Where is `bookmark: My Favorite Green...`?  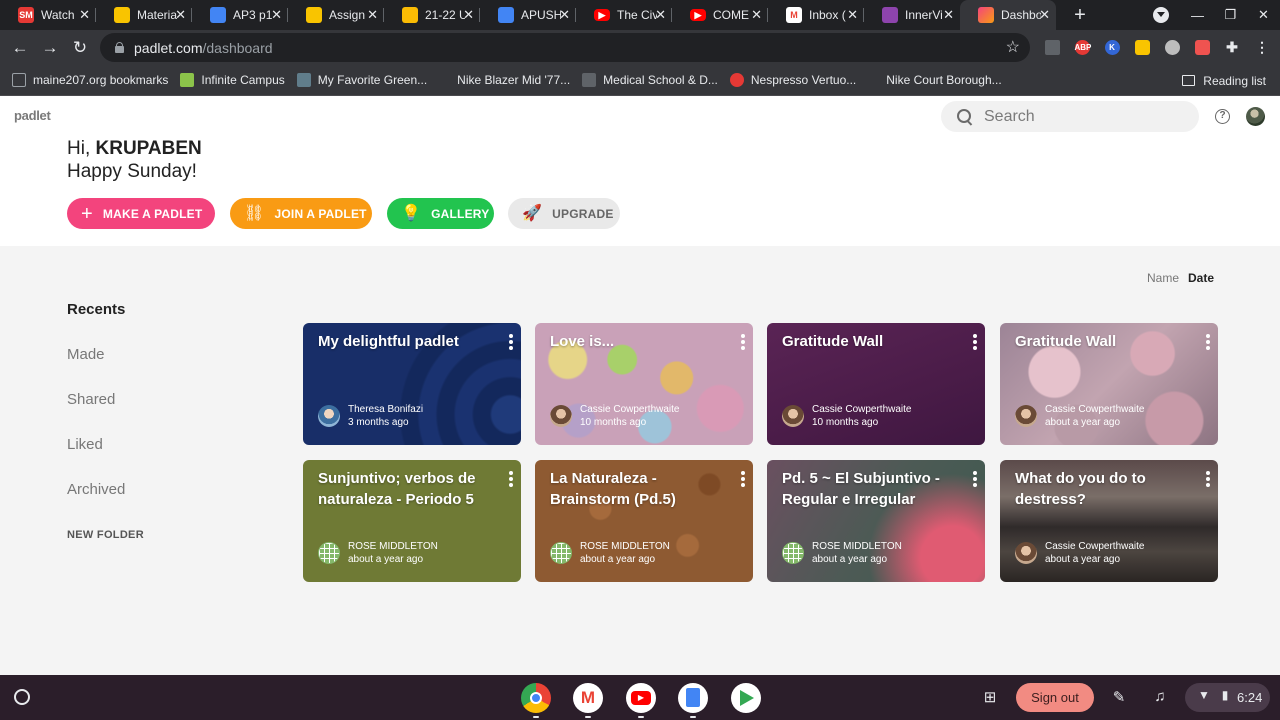
bookmark: My Favorite Green... is located at coordinates (361, 80).